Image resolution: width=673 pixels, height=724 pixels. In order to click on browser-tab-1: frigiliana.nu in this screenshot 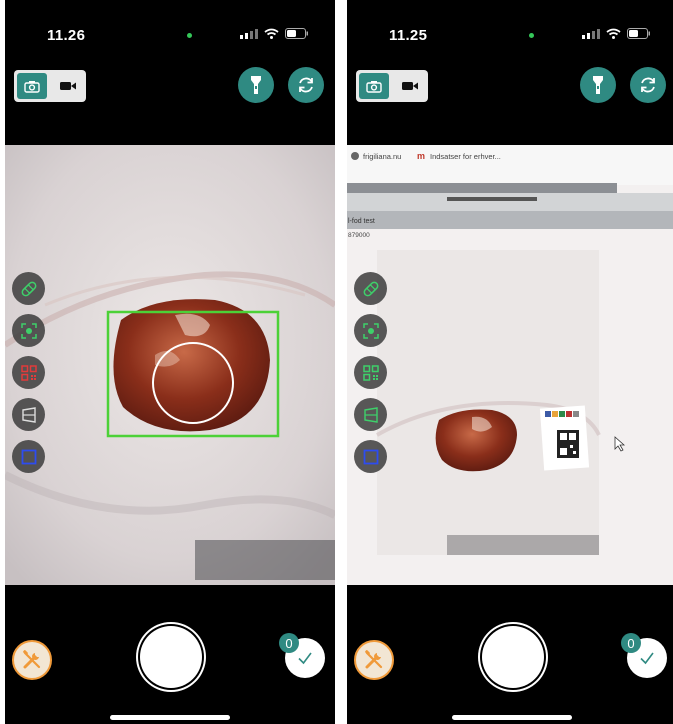, I will do `click(382, 156)`.